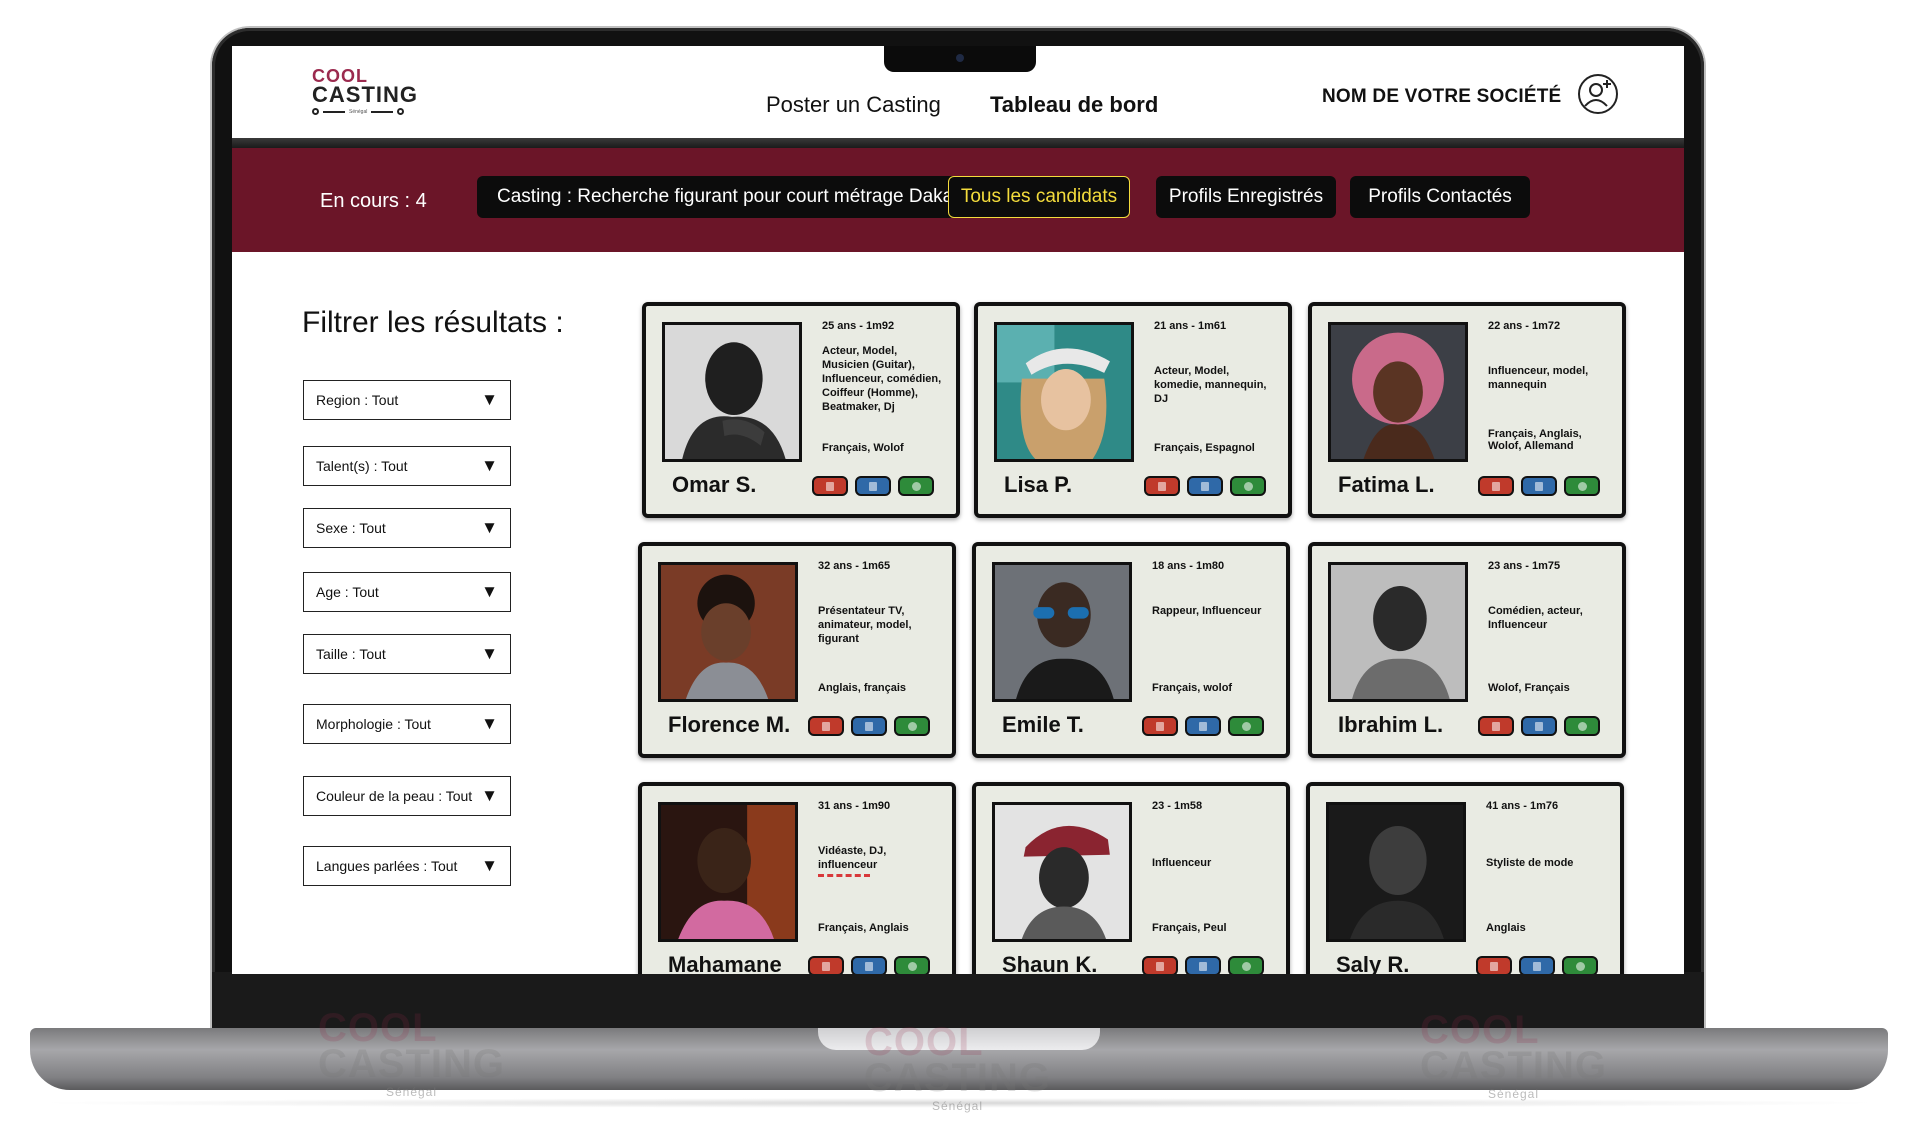 The height and width of the screenshot is (1132, 1916). Describe the element at coordinates (407, 654) in the screenshot. I see `filter-height: Taille : Tout ▼` at that location.